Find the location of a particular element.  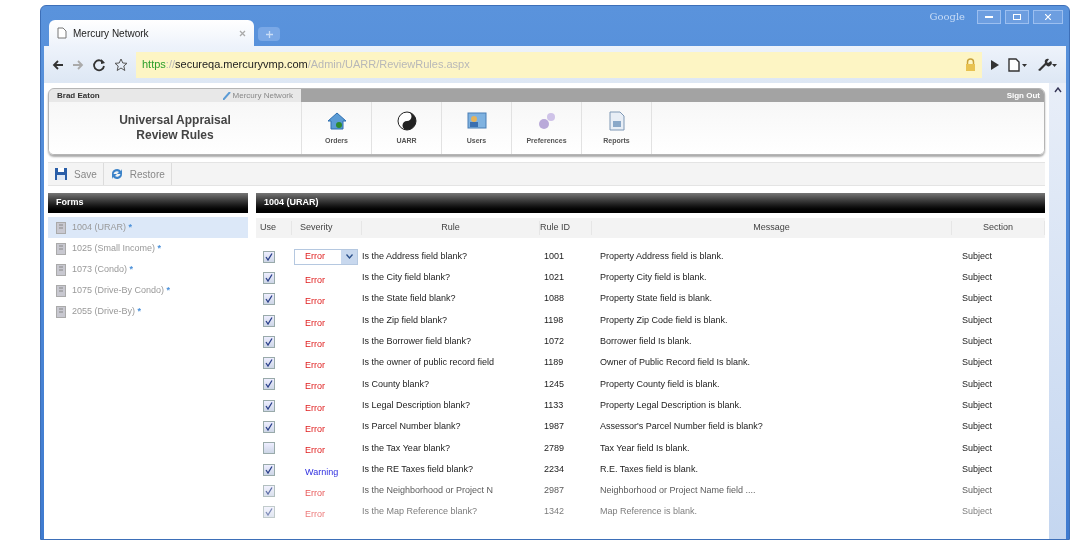

table-cell-text: Assessor's Parcel Number field is blank? is located at coordinates (681, 427).